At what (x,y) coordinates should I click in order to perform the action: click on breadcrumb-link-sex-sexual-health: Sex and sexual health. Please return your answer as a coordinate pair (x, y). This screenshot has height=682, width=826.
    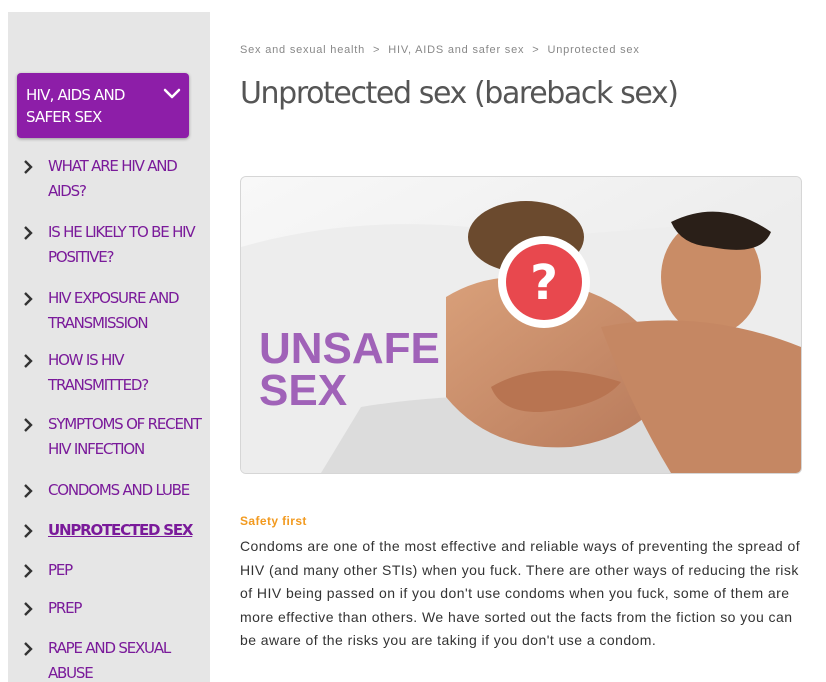
    Looking at the image, I should click on (302, 50).